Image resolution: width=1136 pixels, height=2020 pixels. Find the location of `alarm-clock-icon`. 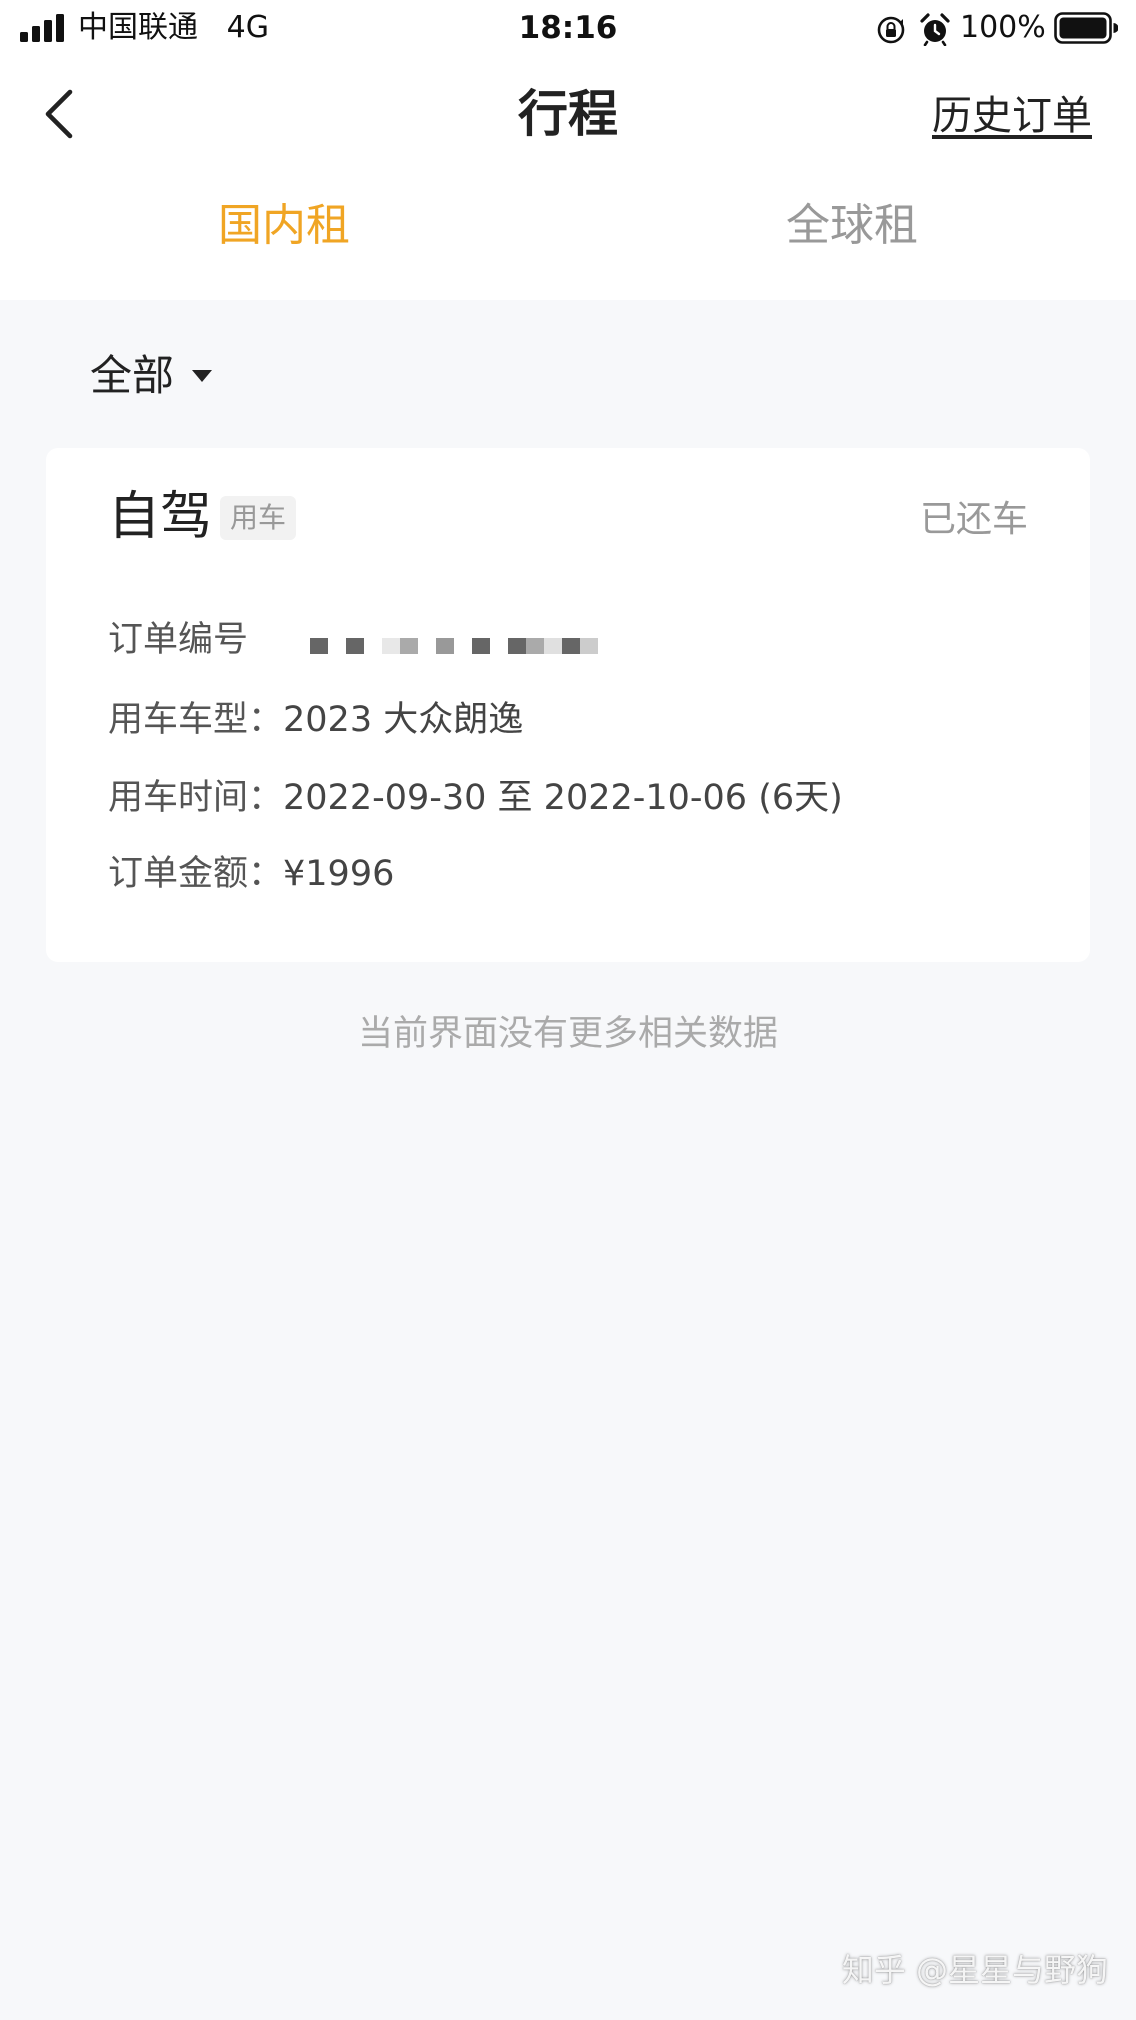

alarm-clock-icon is located at coordinates (935, 29).